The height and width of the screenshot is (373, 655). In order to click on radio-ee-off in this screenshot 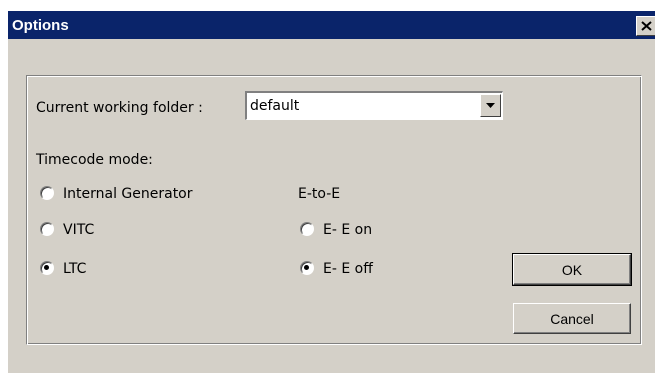, I will do `click(307, 268)`.